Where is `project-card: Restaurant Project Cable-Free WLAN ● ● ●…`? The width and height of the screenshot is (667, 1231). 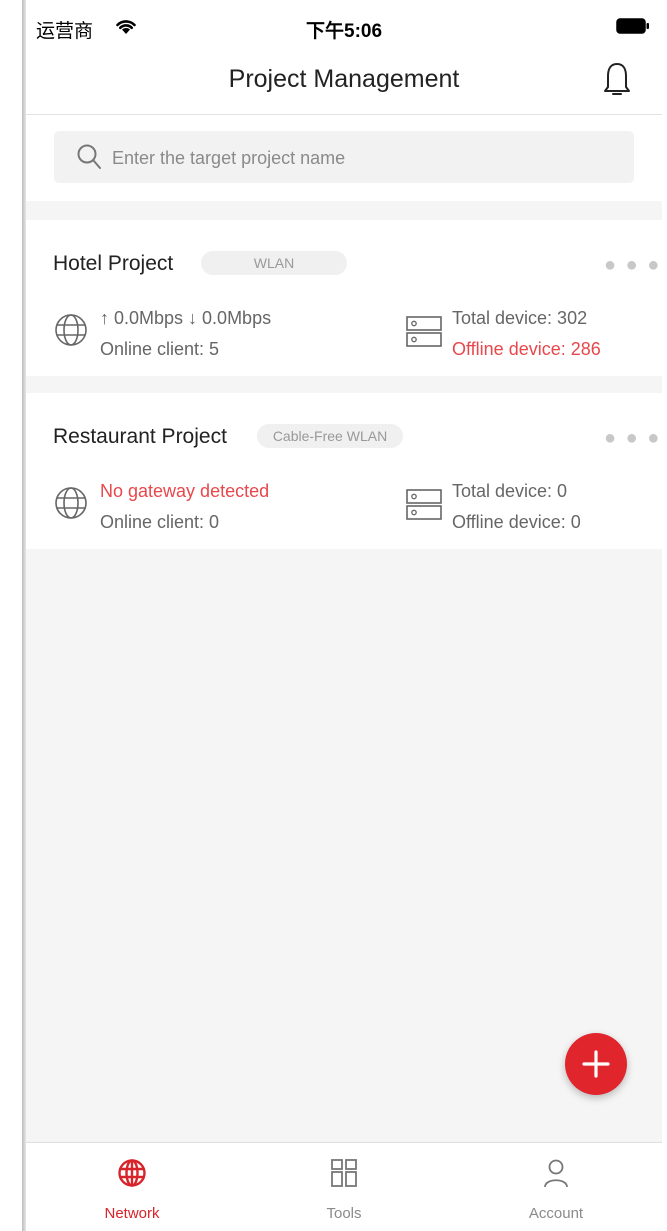
project-card: Restaurant Project Cable-Free WLAN ● ● ●… is located at coordinates (344, 471).